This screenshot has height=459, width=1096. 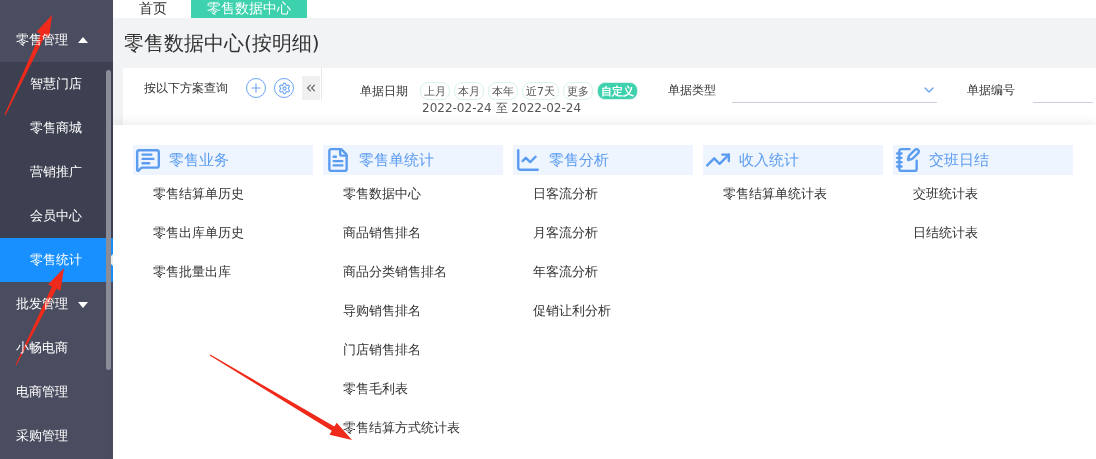 I want to click on menu-item: 日结统计表, so click(x=945, y=233).